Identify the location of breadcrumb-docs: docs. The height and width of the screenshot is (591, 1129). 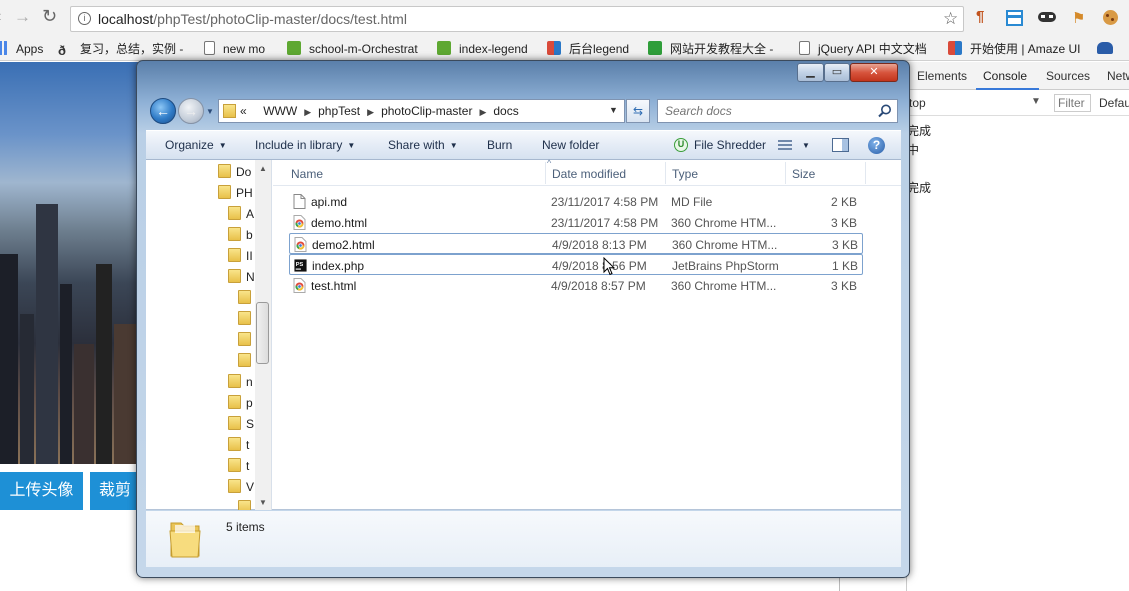
(505, 111).